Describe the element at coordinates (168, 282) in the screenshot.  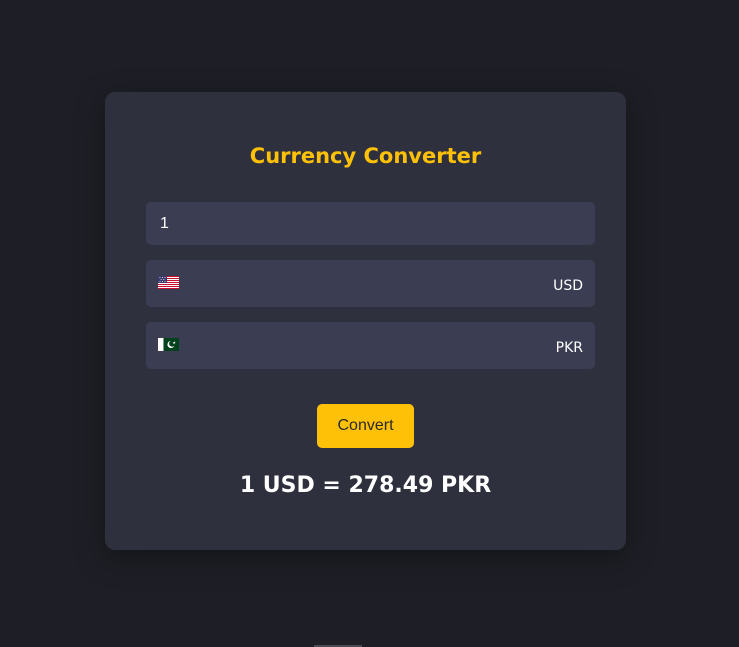
I see `us-flag-icon` at that location.